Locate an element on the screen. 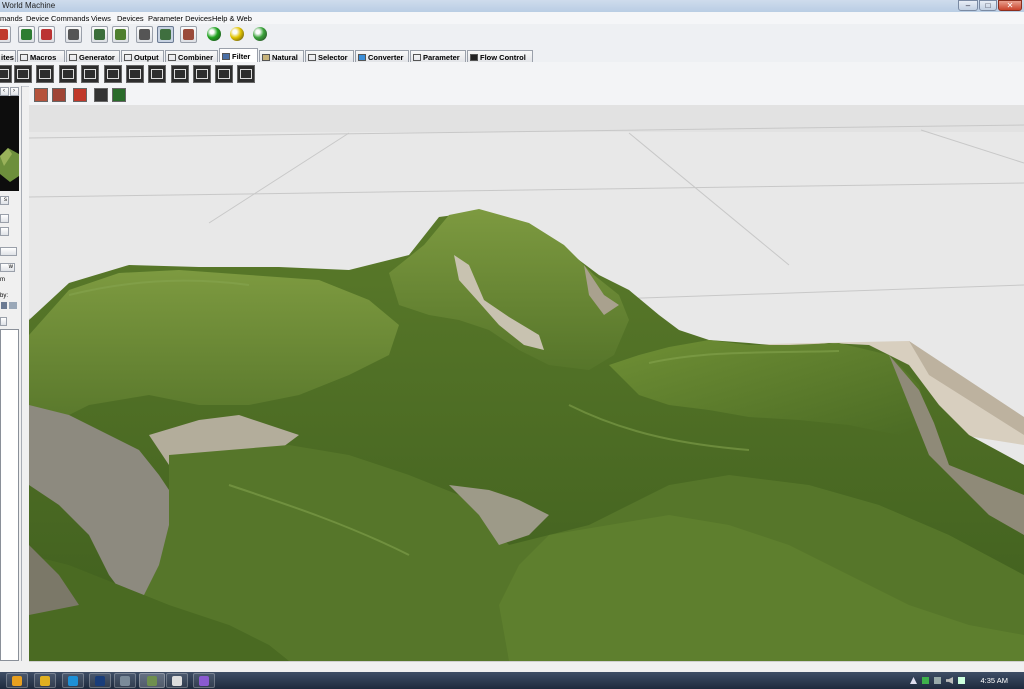 Image resolution: width=1024 pixels, height=689 pixels. explorer-view-icon is located at coordinates (144, 34).